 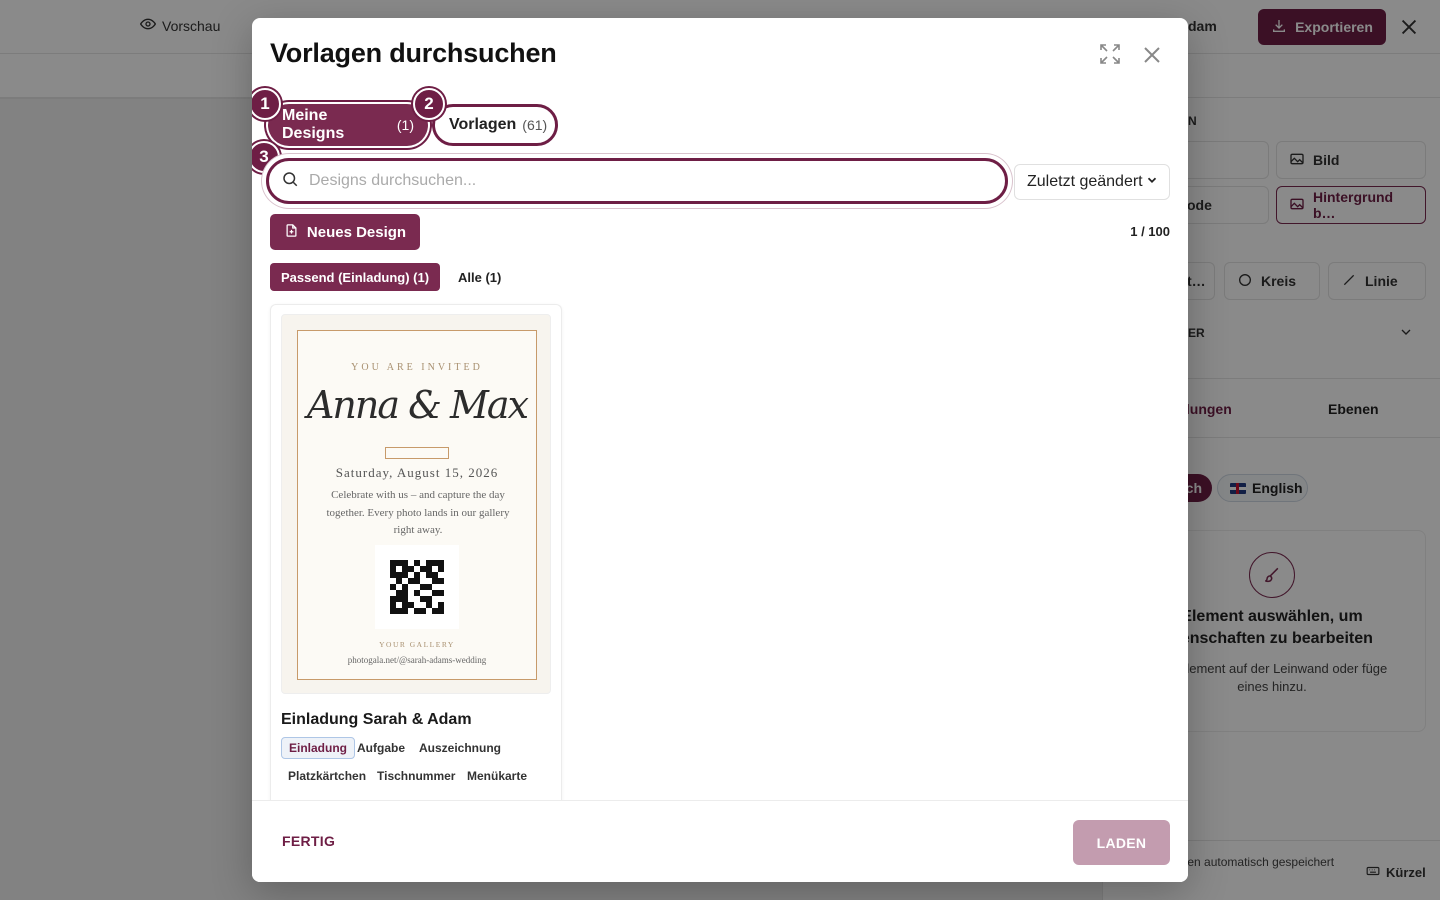 What do you see at coordinates (291, 232) in the screenshot?
I see `new-file-icon` at bounding box center [291, 232].